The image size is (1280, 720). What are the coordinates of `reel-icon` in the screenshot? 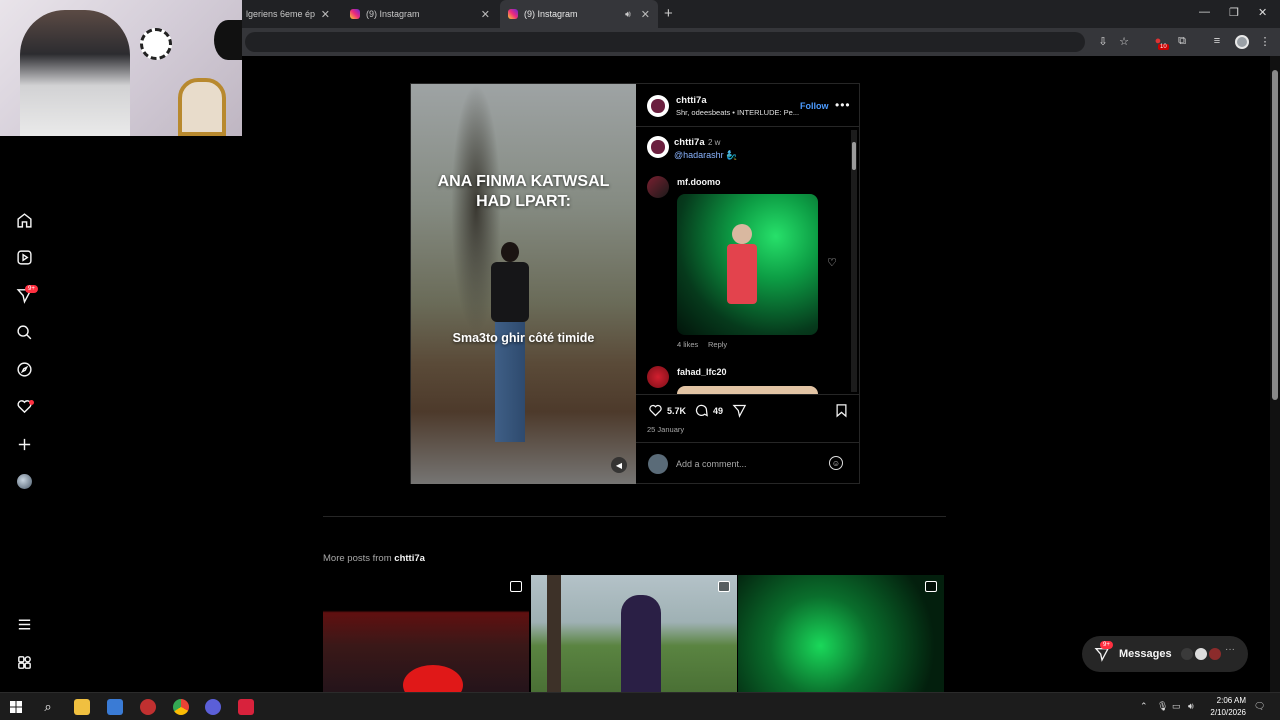 It's located at (516, 586).